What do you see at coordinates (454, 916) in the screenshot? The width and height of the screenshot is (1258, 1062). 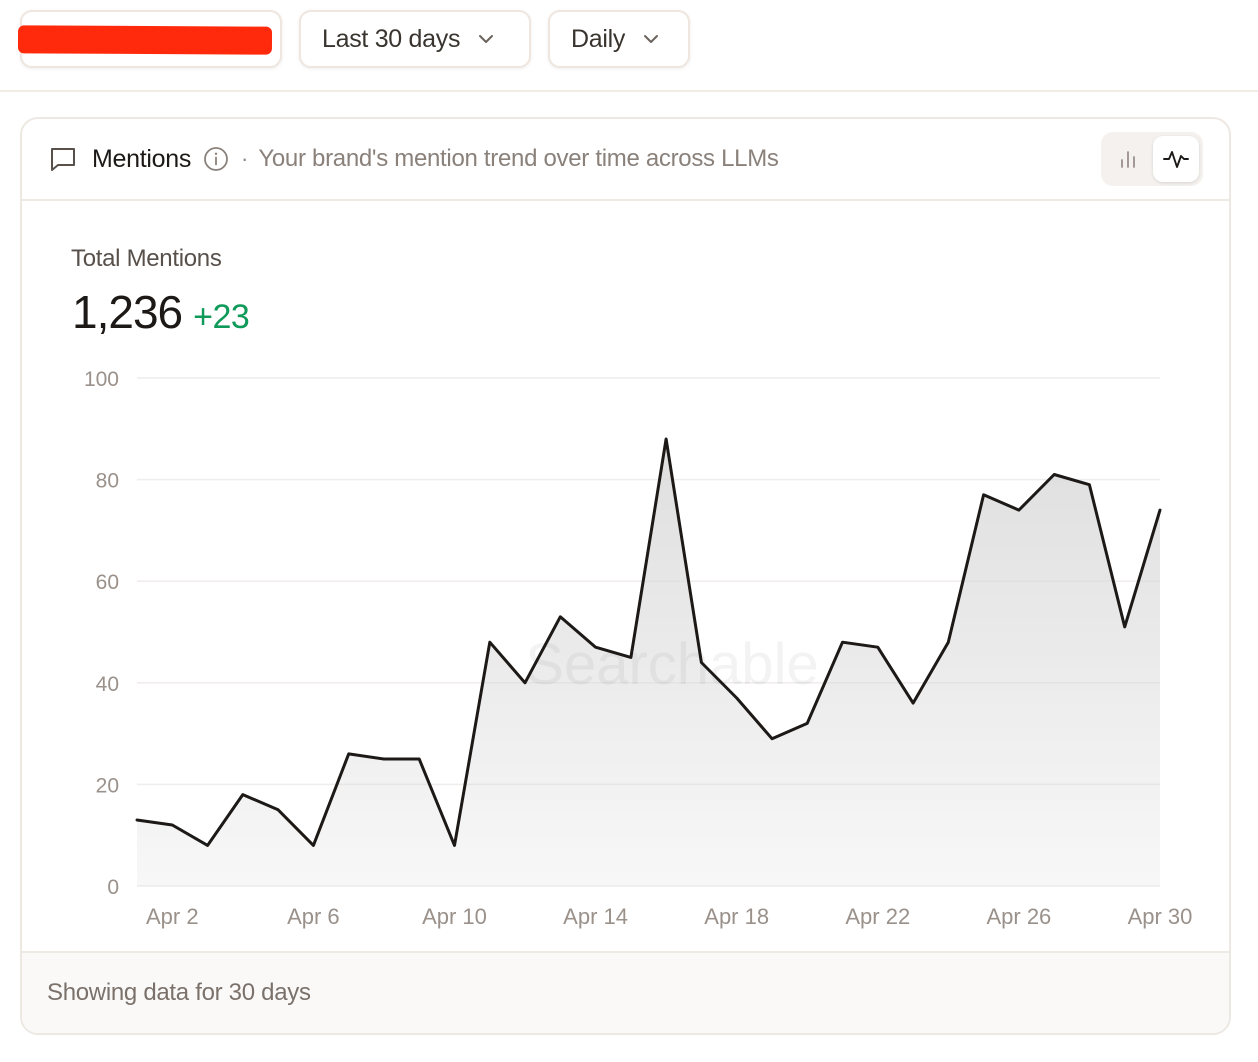 I see `x-tick-label: Apr 10` at bounding box center [454, 916].